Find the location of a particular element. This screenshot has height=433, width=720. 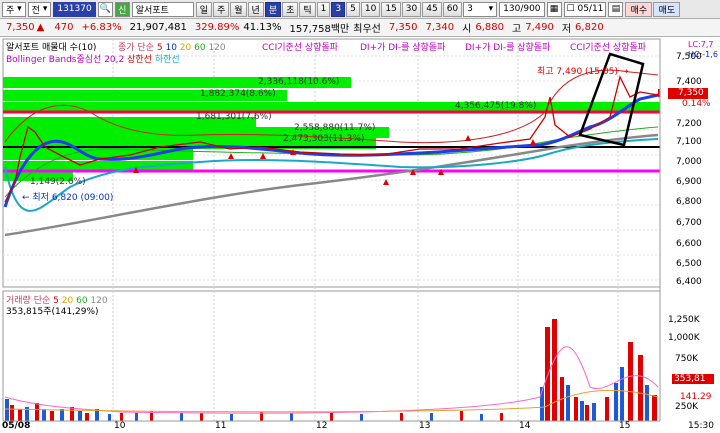

chart-cci-legend: CCI기준선 상향돌파 is located at coordinates (300, 48).